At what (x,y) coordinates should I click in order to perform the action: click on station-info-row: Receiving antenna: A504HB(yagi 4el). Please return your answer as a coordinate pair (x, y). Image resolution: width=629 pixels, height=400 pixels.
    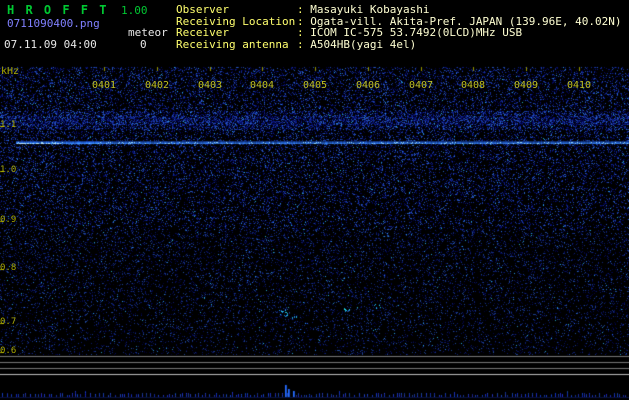
    Looking at the image, I should click on (399, 44).